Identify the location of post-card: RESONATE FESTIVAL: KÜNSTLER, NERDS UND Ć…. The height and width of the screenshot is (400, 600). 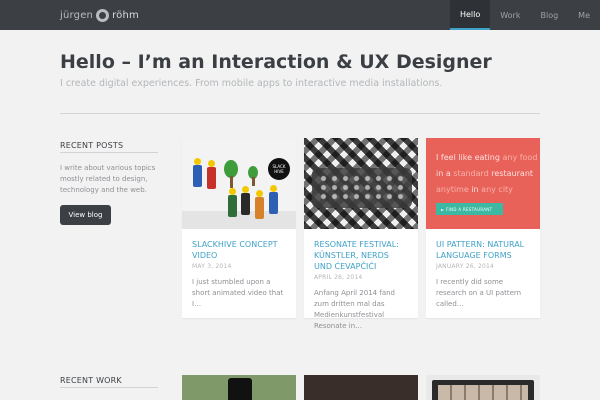
(361, 234).